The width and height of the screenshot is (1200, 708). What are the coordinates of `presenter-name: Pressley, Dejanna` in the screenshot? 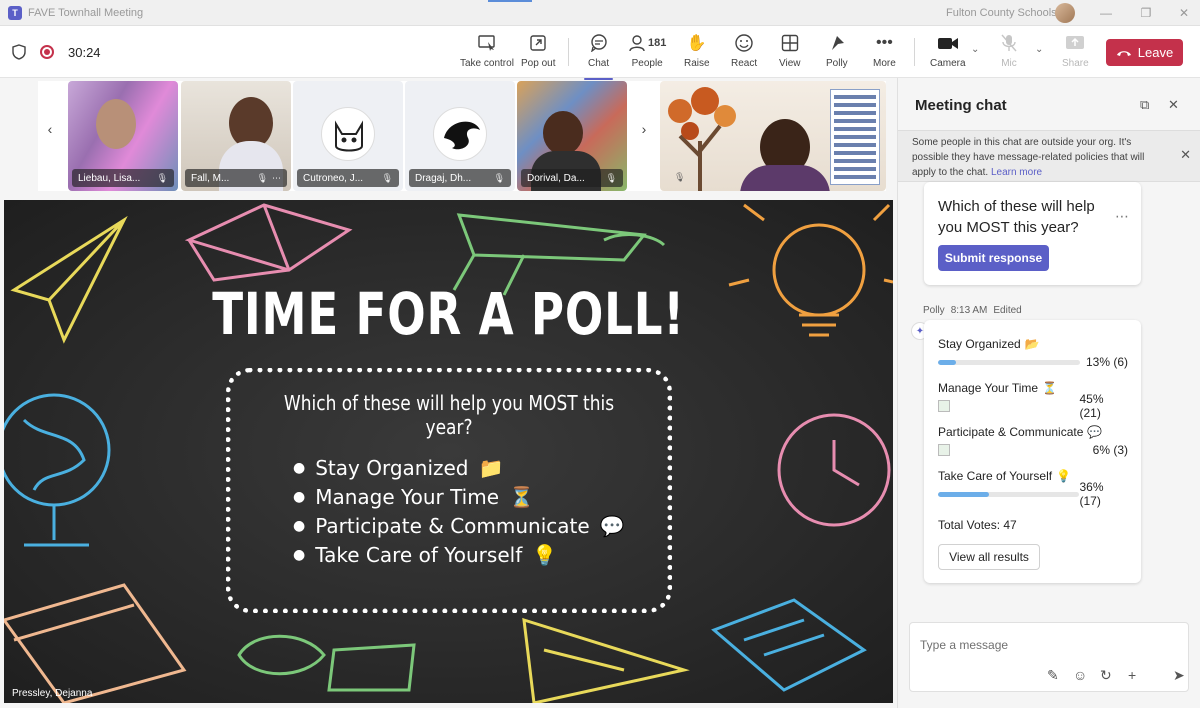 It's located at (52, 693).